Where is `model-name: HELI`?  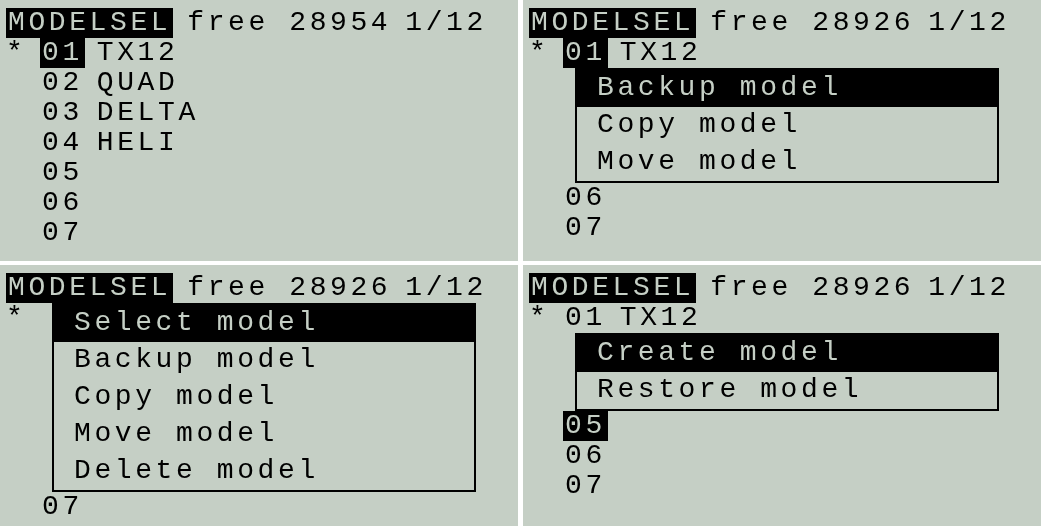 model-name: HELI is located at coordinates (137, 143).